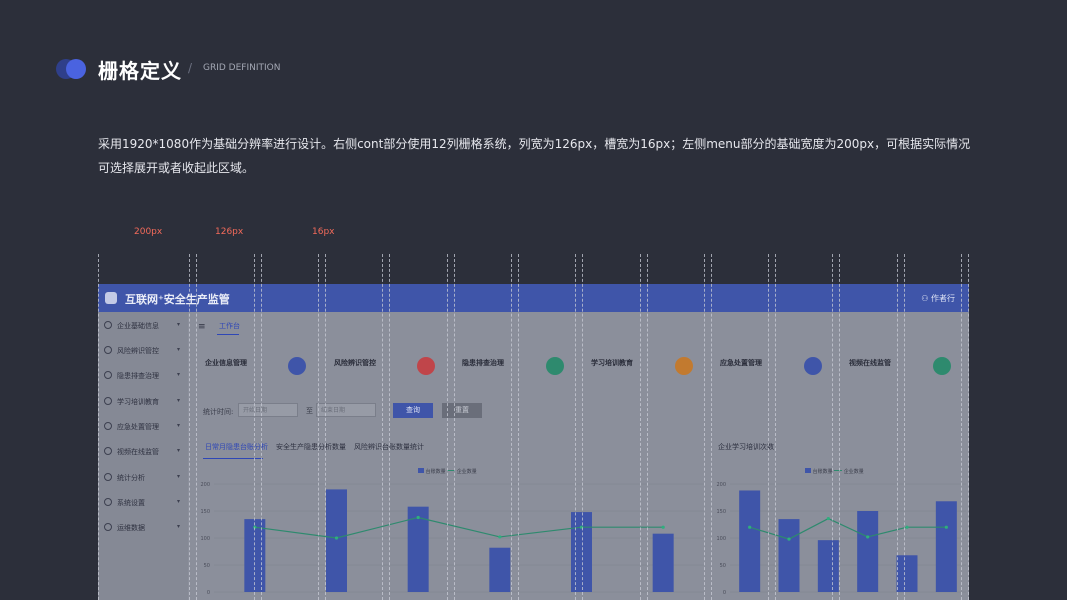  I want to click on filter-label: 统计时间:, so click(218, 412).